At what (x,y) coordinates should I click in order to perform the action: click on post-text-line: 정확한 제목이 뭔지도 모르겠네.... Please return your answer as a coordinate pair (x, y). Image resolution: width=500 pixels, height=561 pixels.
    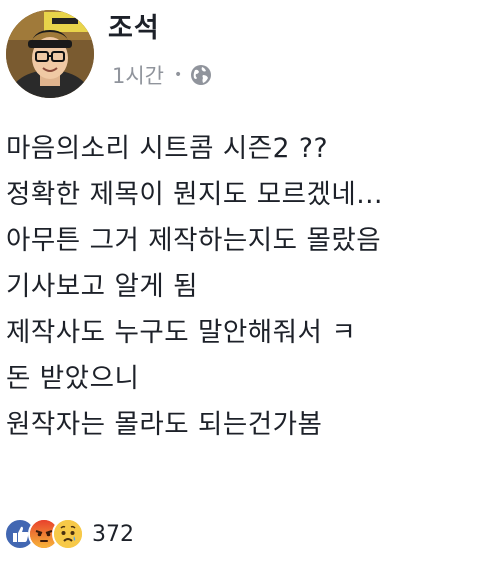
    Looking at the image, I should click on (194, 194).